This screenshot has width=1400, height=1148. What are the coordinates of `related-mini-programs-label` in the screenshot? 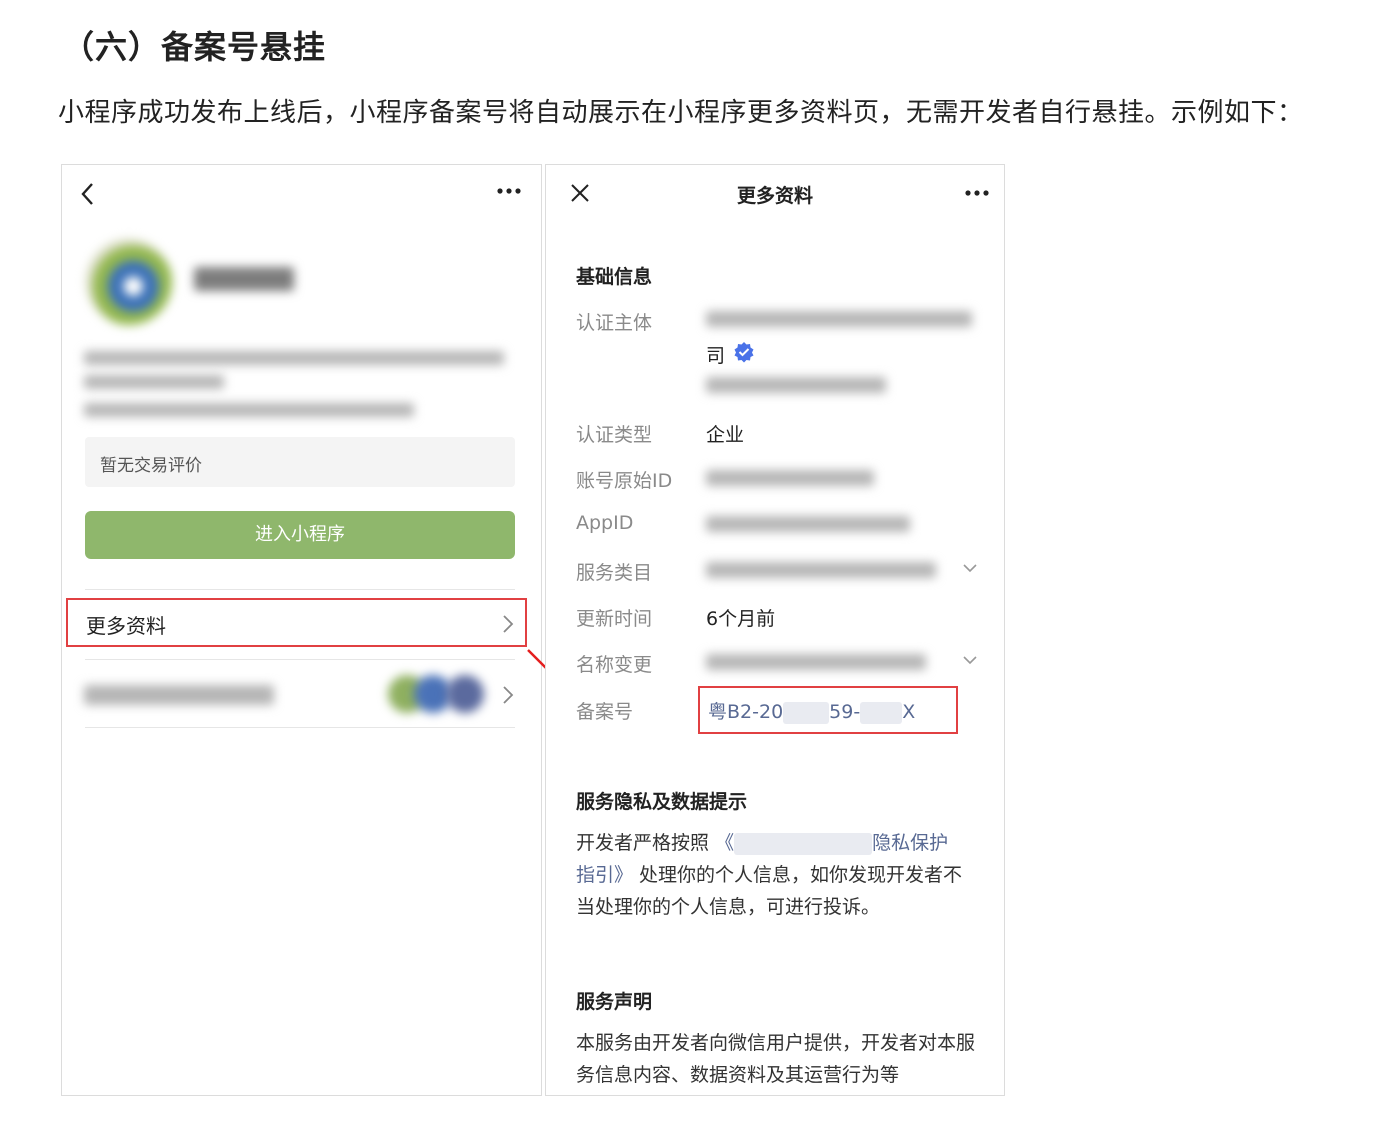 It's located at (179, 695).